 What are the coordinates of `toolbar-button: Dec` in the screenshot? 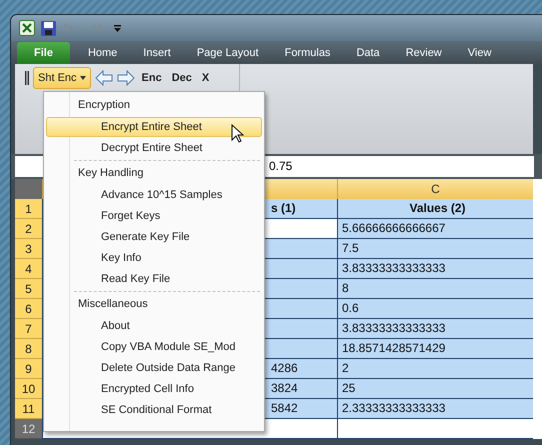 It's located at (181, 78).